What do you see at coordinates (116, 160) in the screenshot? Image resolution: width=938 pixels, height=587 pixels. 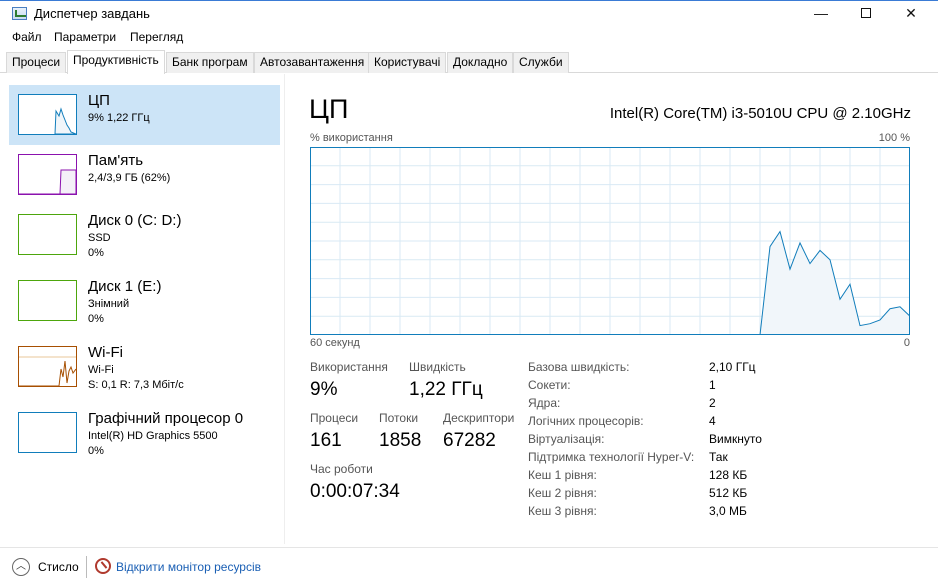 I see `sidebar-item-title: Пам'ять` at bounding box center [116, 160].